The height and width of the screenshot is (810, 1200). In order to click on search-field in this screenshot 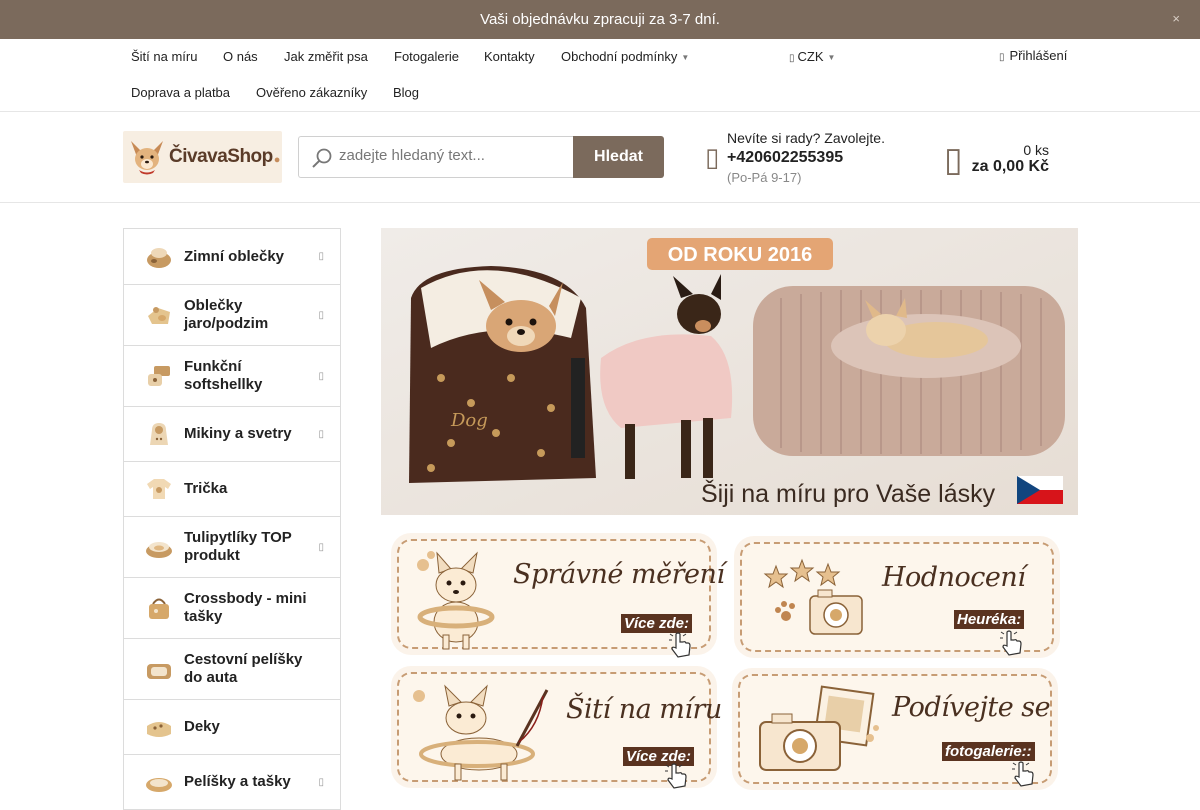, I will do `click(436, 157)`.